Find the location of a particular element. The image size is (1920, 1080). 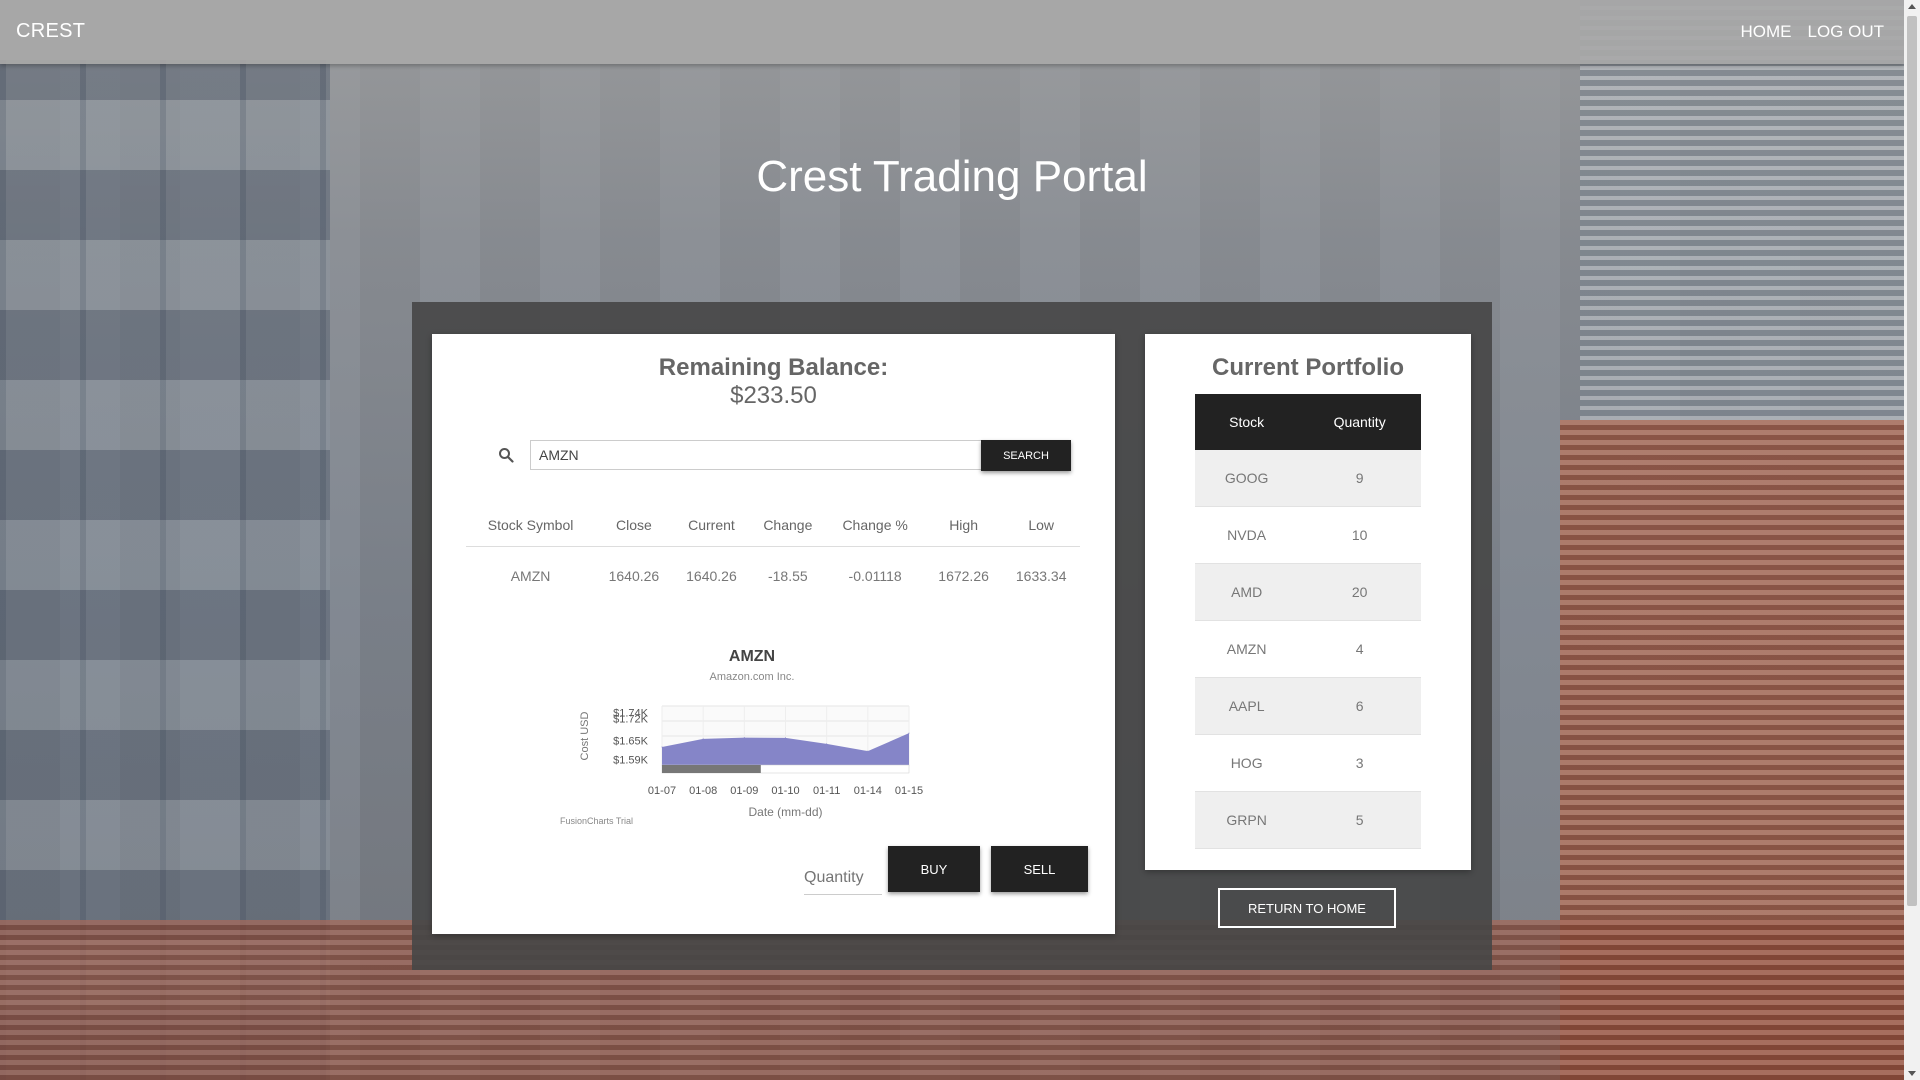

stock-cell: AAPL is located at coordinates (1247, 706).